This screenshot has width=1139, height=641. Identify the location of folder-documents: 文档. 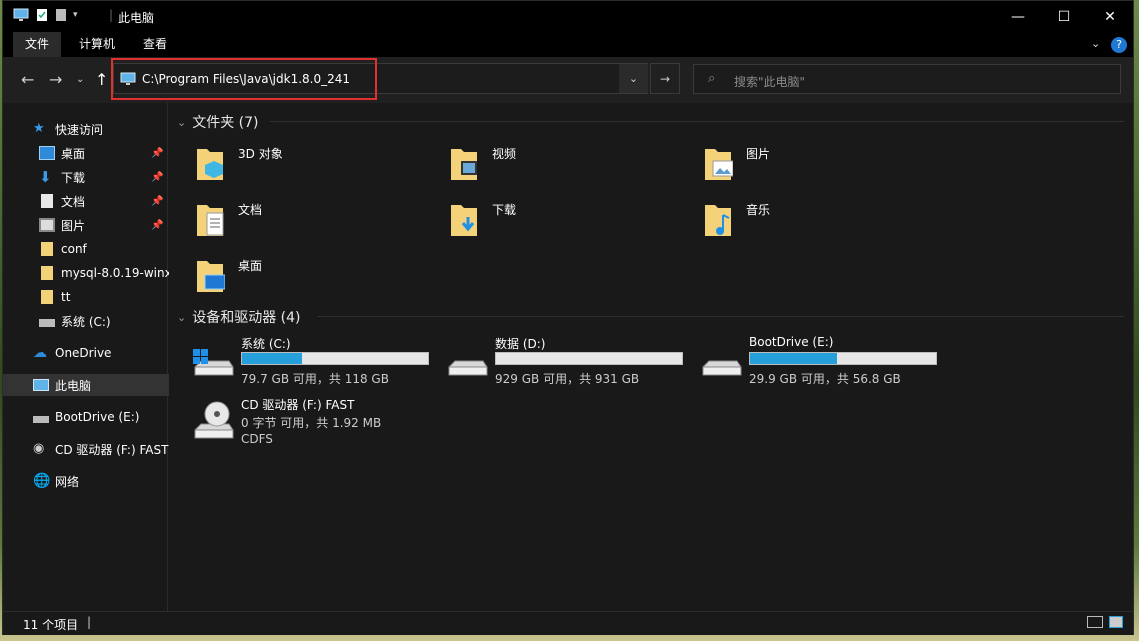
(316, 220).